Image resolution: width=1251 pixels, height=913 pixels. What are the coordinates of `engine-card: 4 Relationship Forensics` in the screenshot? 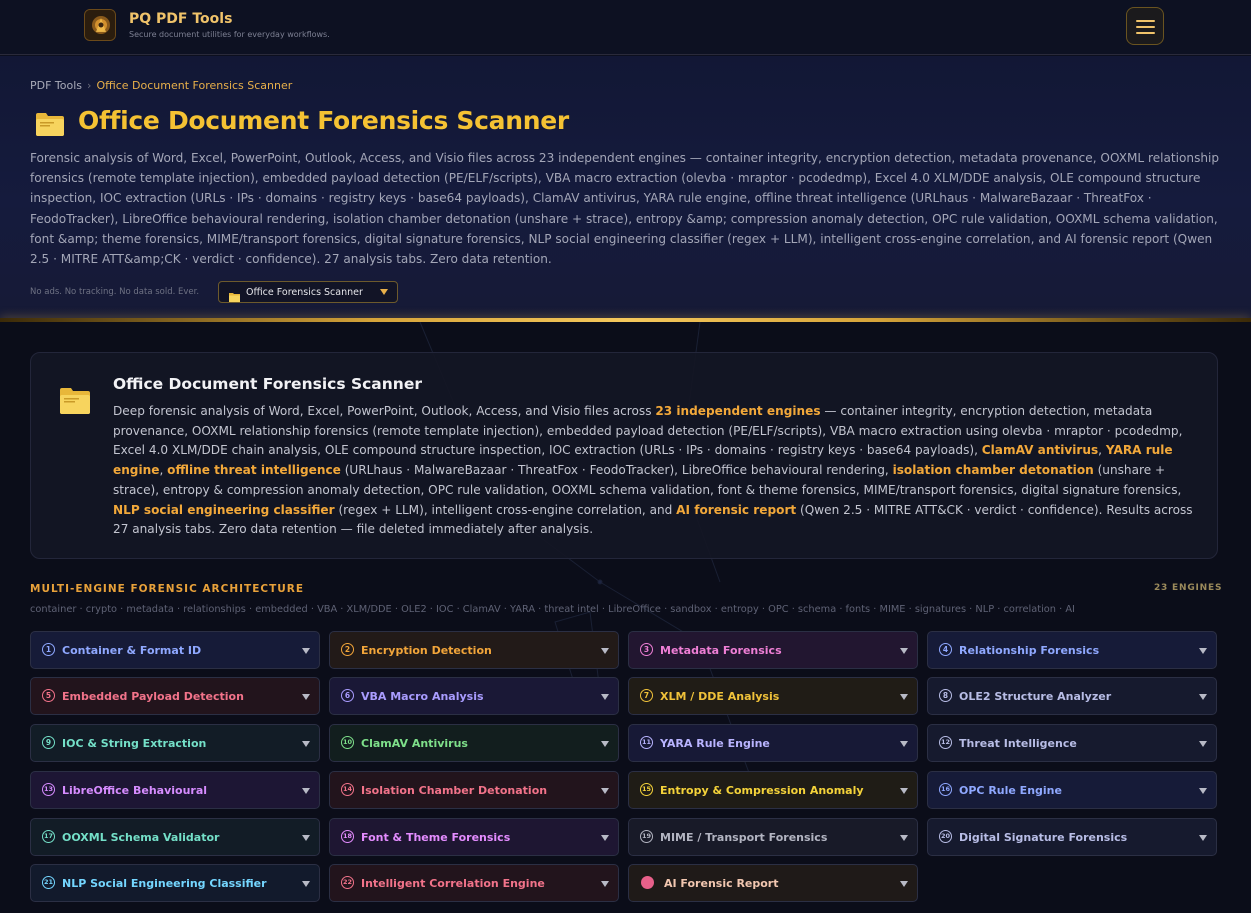 It's located at (1072, 650).